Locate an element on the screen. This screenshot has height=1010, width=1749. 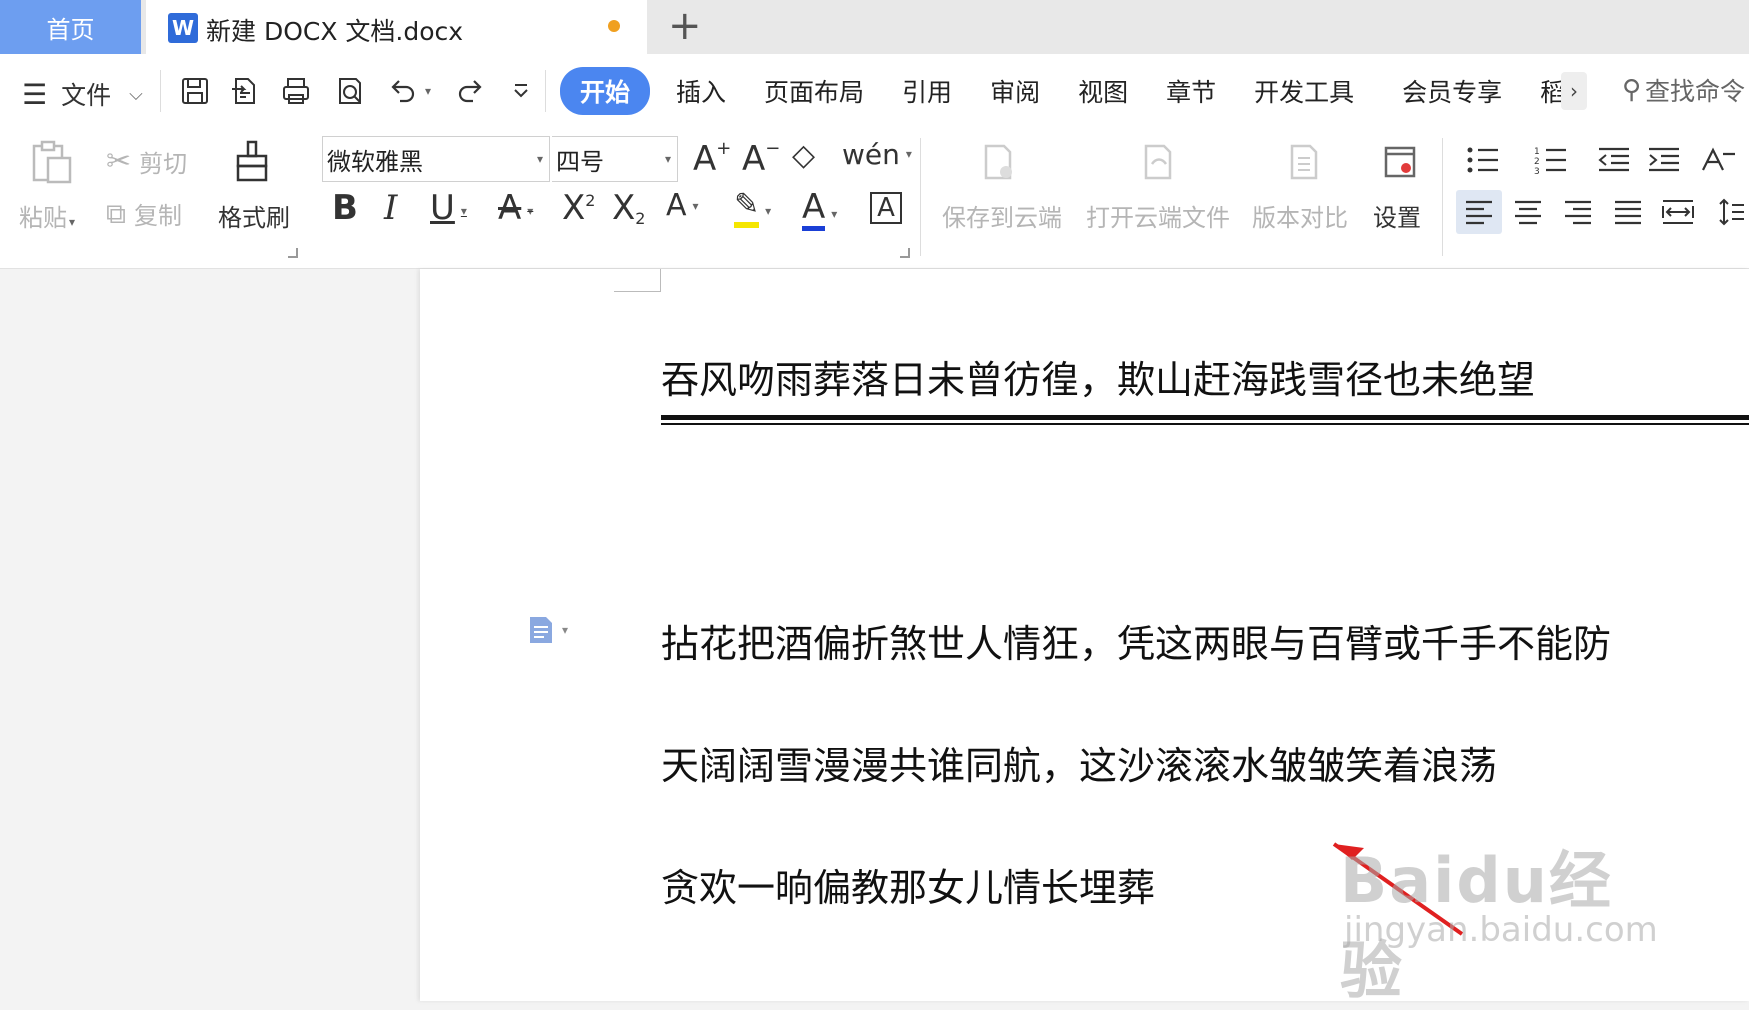
align-right-icon is located at coordinates (1578, 212).